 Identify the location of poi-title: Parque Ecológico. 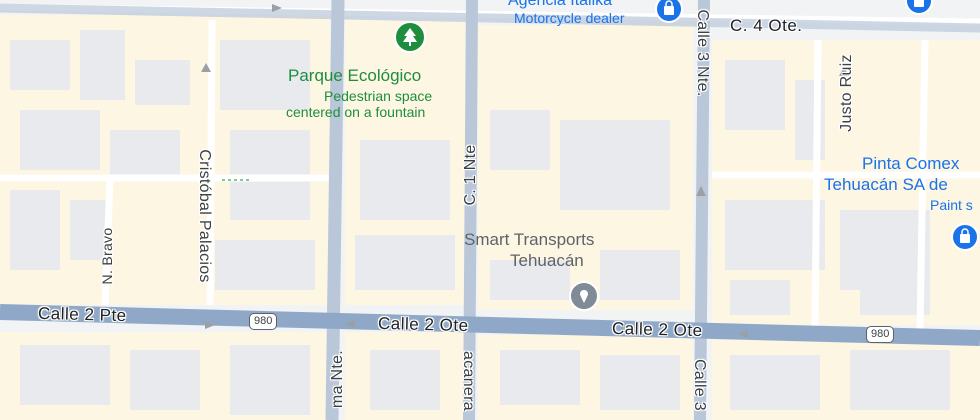
(355, 75).